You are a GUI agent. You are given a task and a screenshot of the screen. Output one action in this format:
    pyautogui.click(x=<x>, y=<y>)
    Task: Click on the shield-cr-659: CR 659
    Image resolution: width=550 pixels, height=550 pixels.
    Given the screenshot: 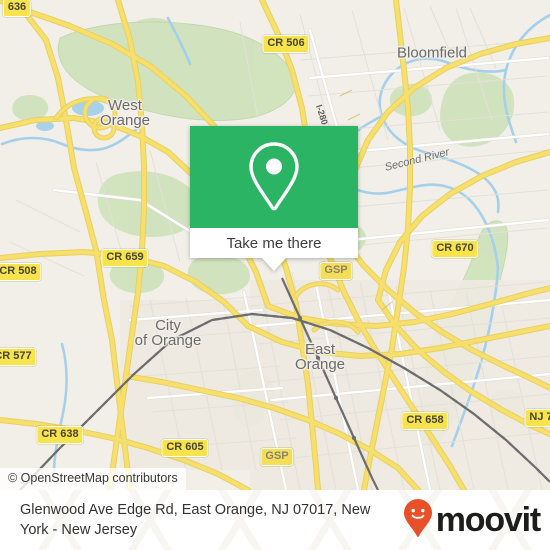 What is the action you would take?
    pyautogui.click(x=125, y=258)
    